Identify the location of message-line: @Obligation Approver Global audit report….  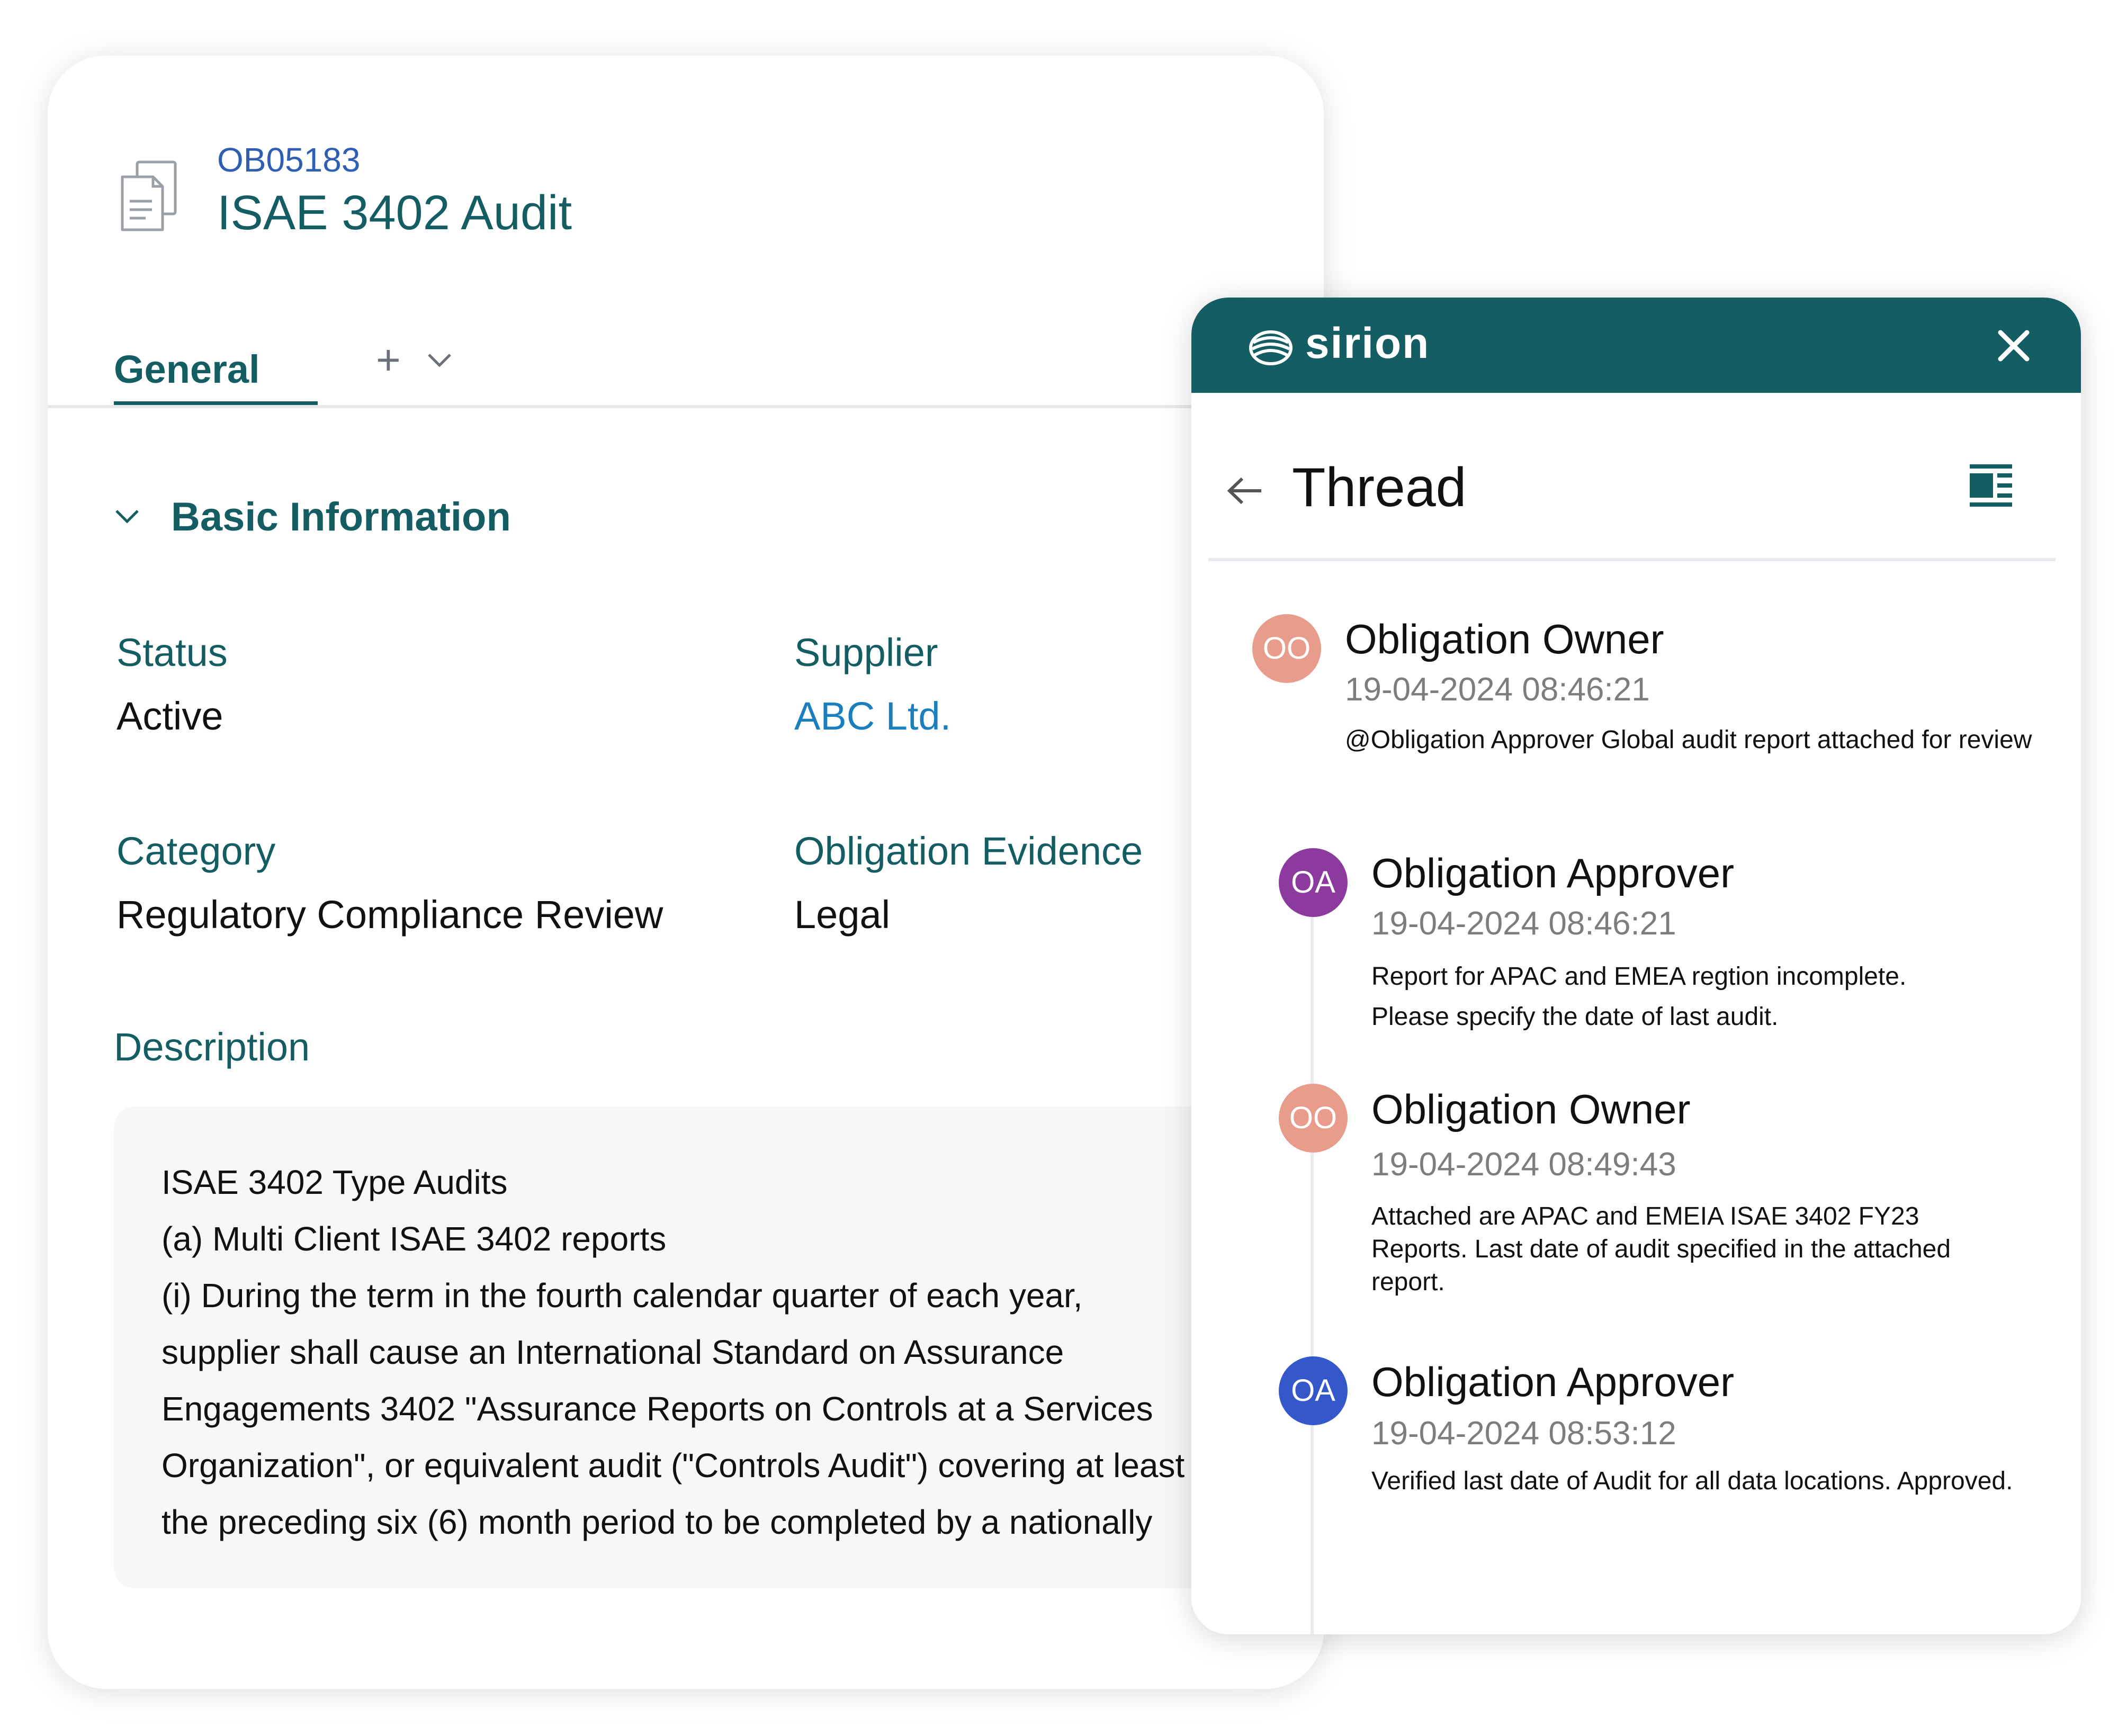
(1688, 740).